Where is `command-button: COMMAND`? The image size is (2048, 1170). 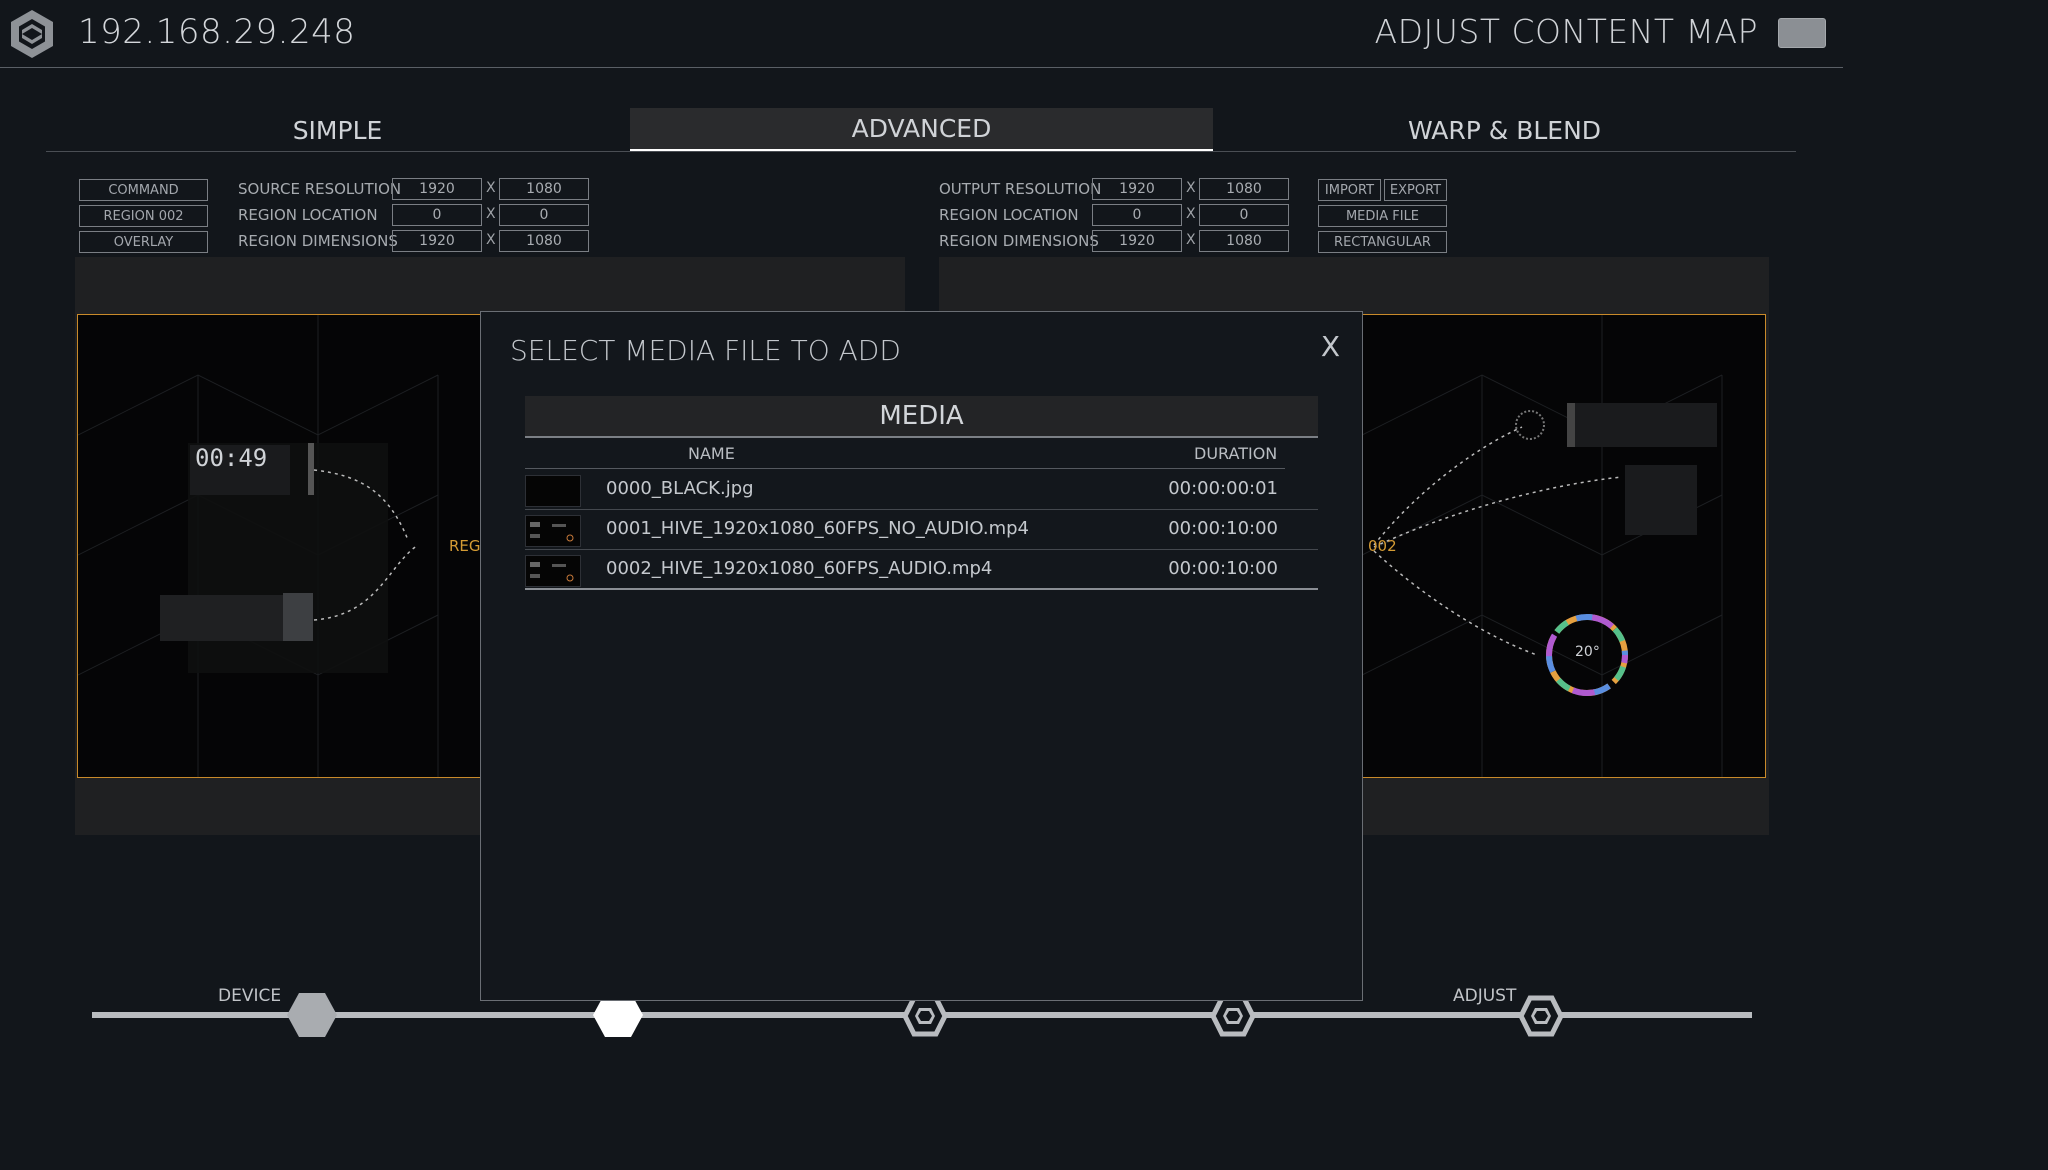
command-button: COMMAND is located at coordinates (143, 190).